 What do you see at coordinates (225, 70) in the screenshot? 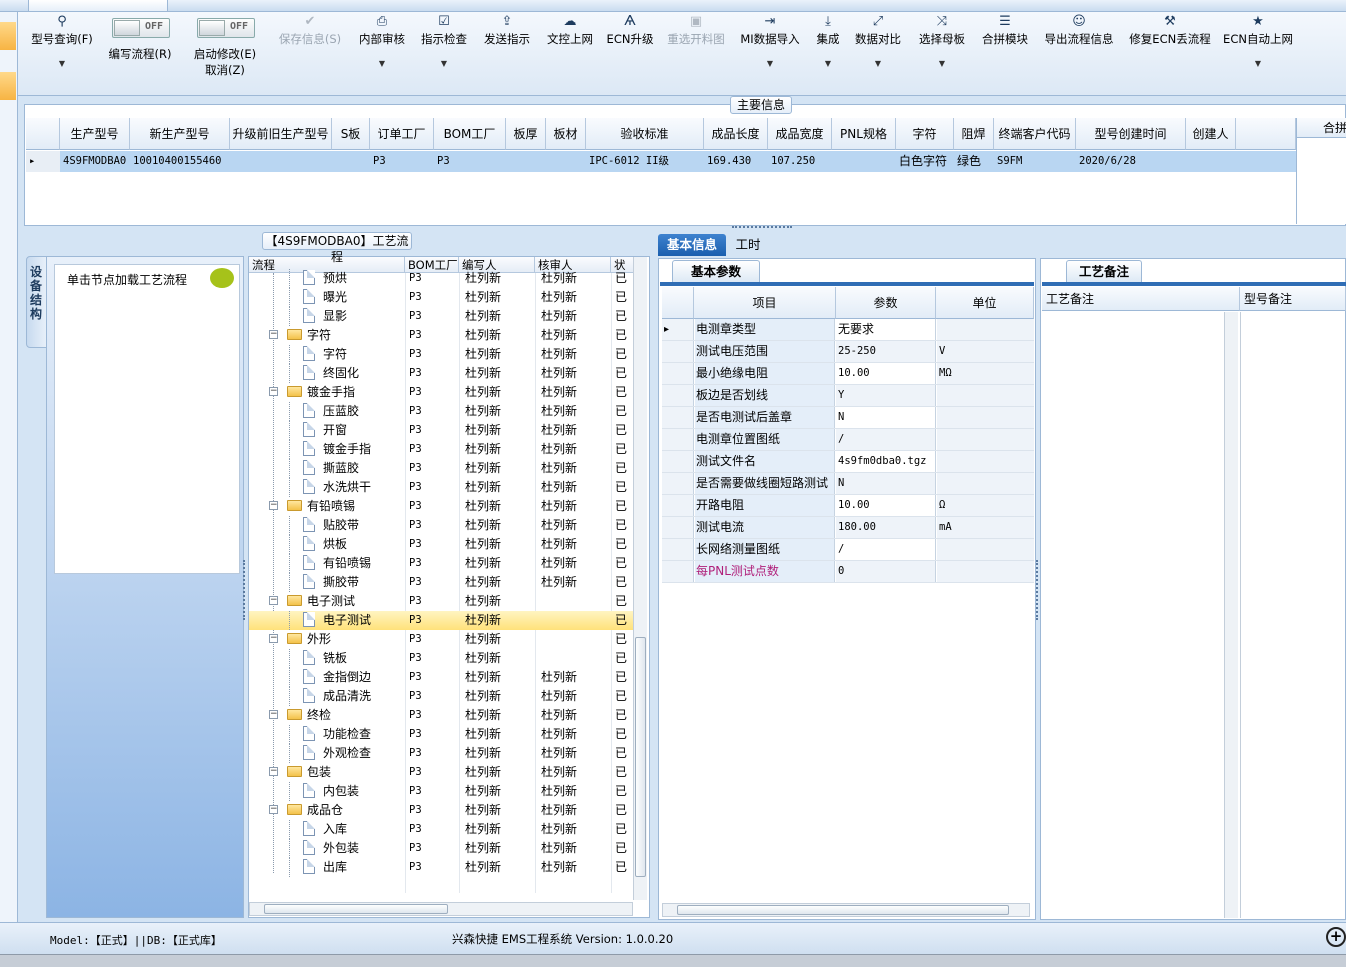
I see `toolbar-cancel-label: 取消(Z)` at bounding box center [225, 70].